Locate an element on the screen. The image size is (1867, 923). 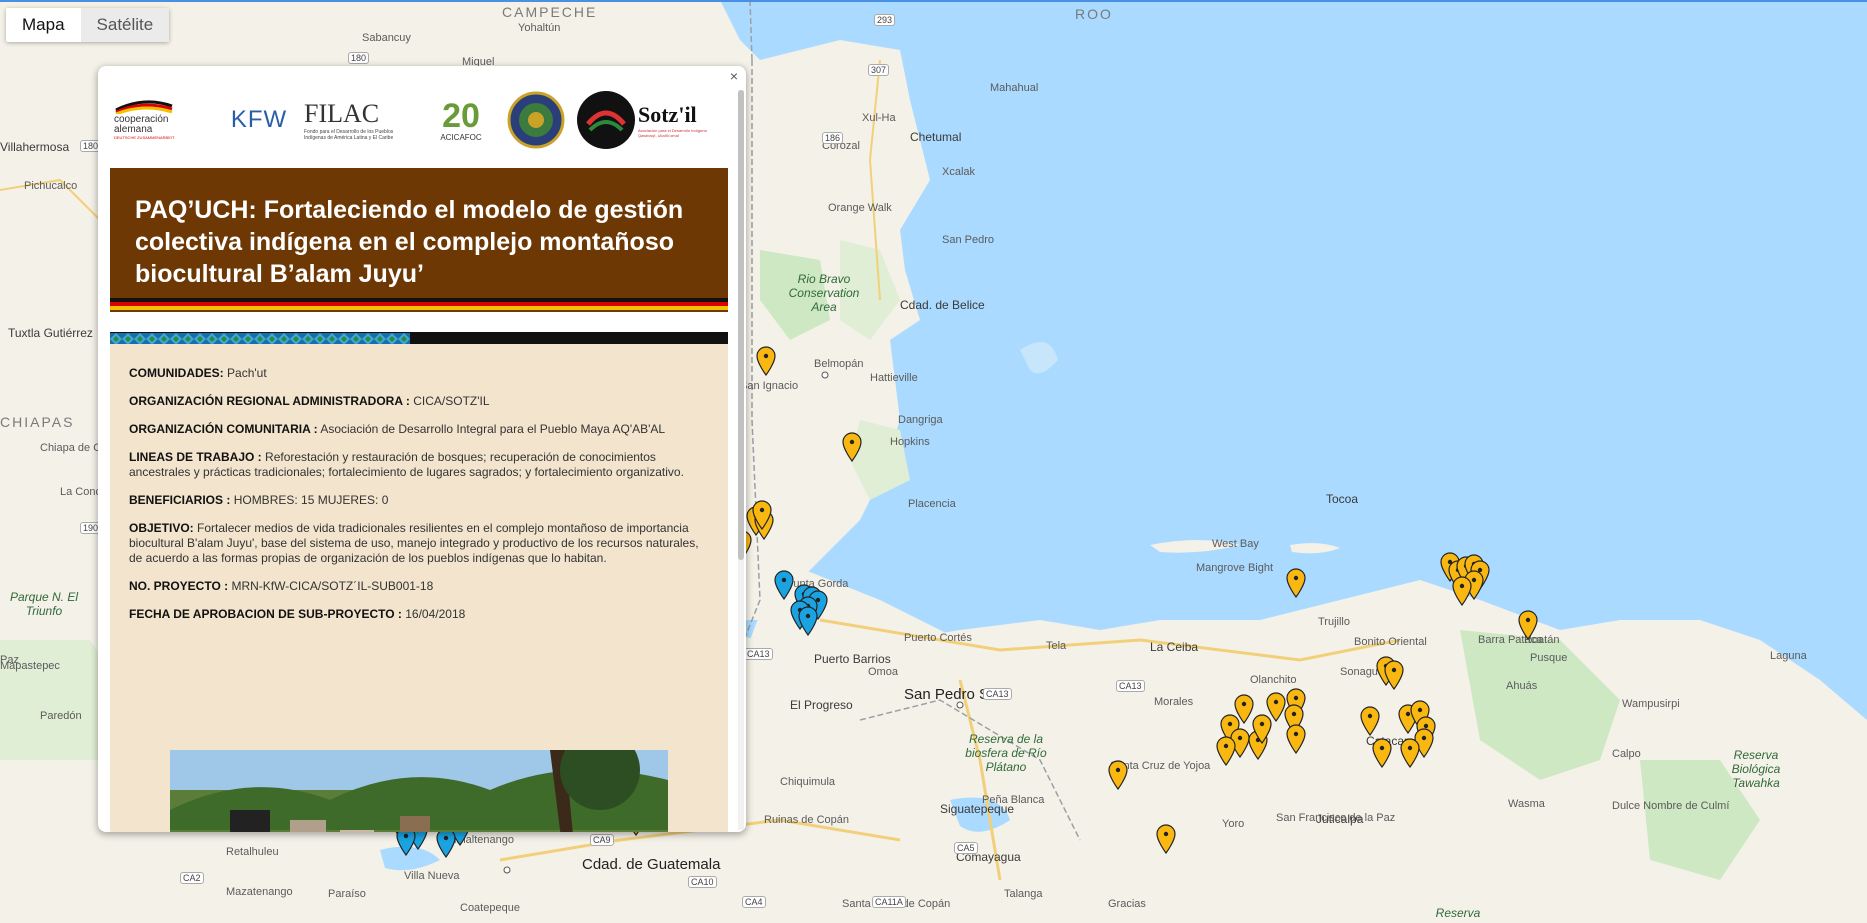
map-label: Olanchito is located at coordinates (1273, 680).